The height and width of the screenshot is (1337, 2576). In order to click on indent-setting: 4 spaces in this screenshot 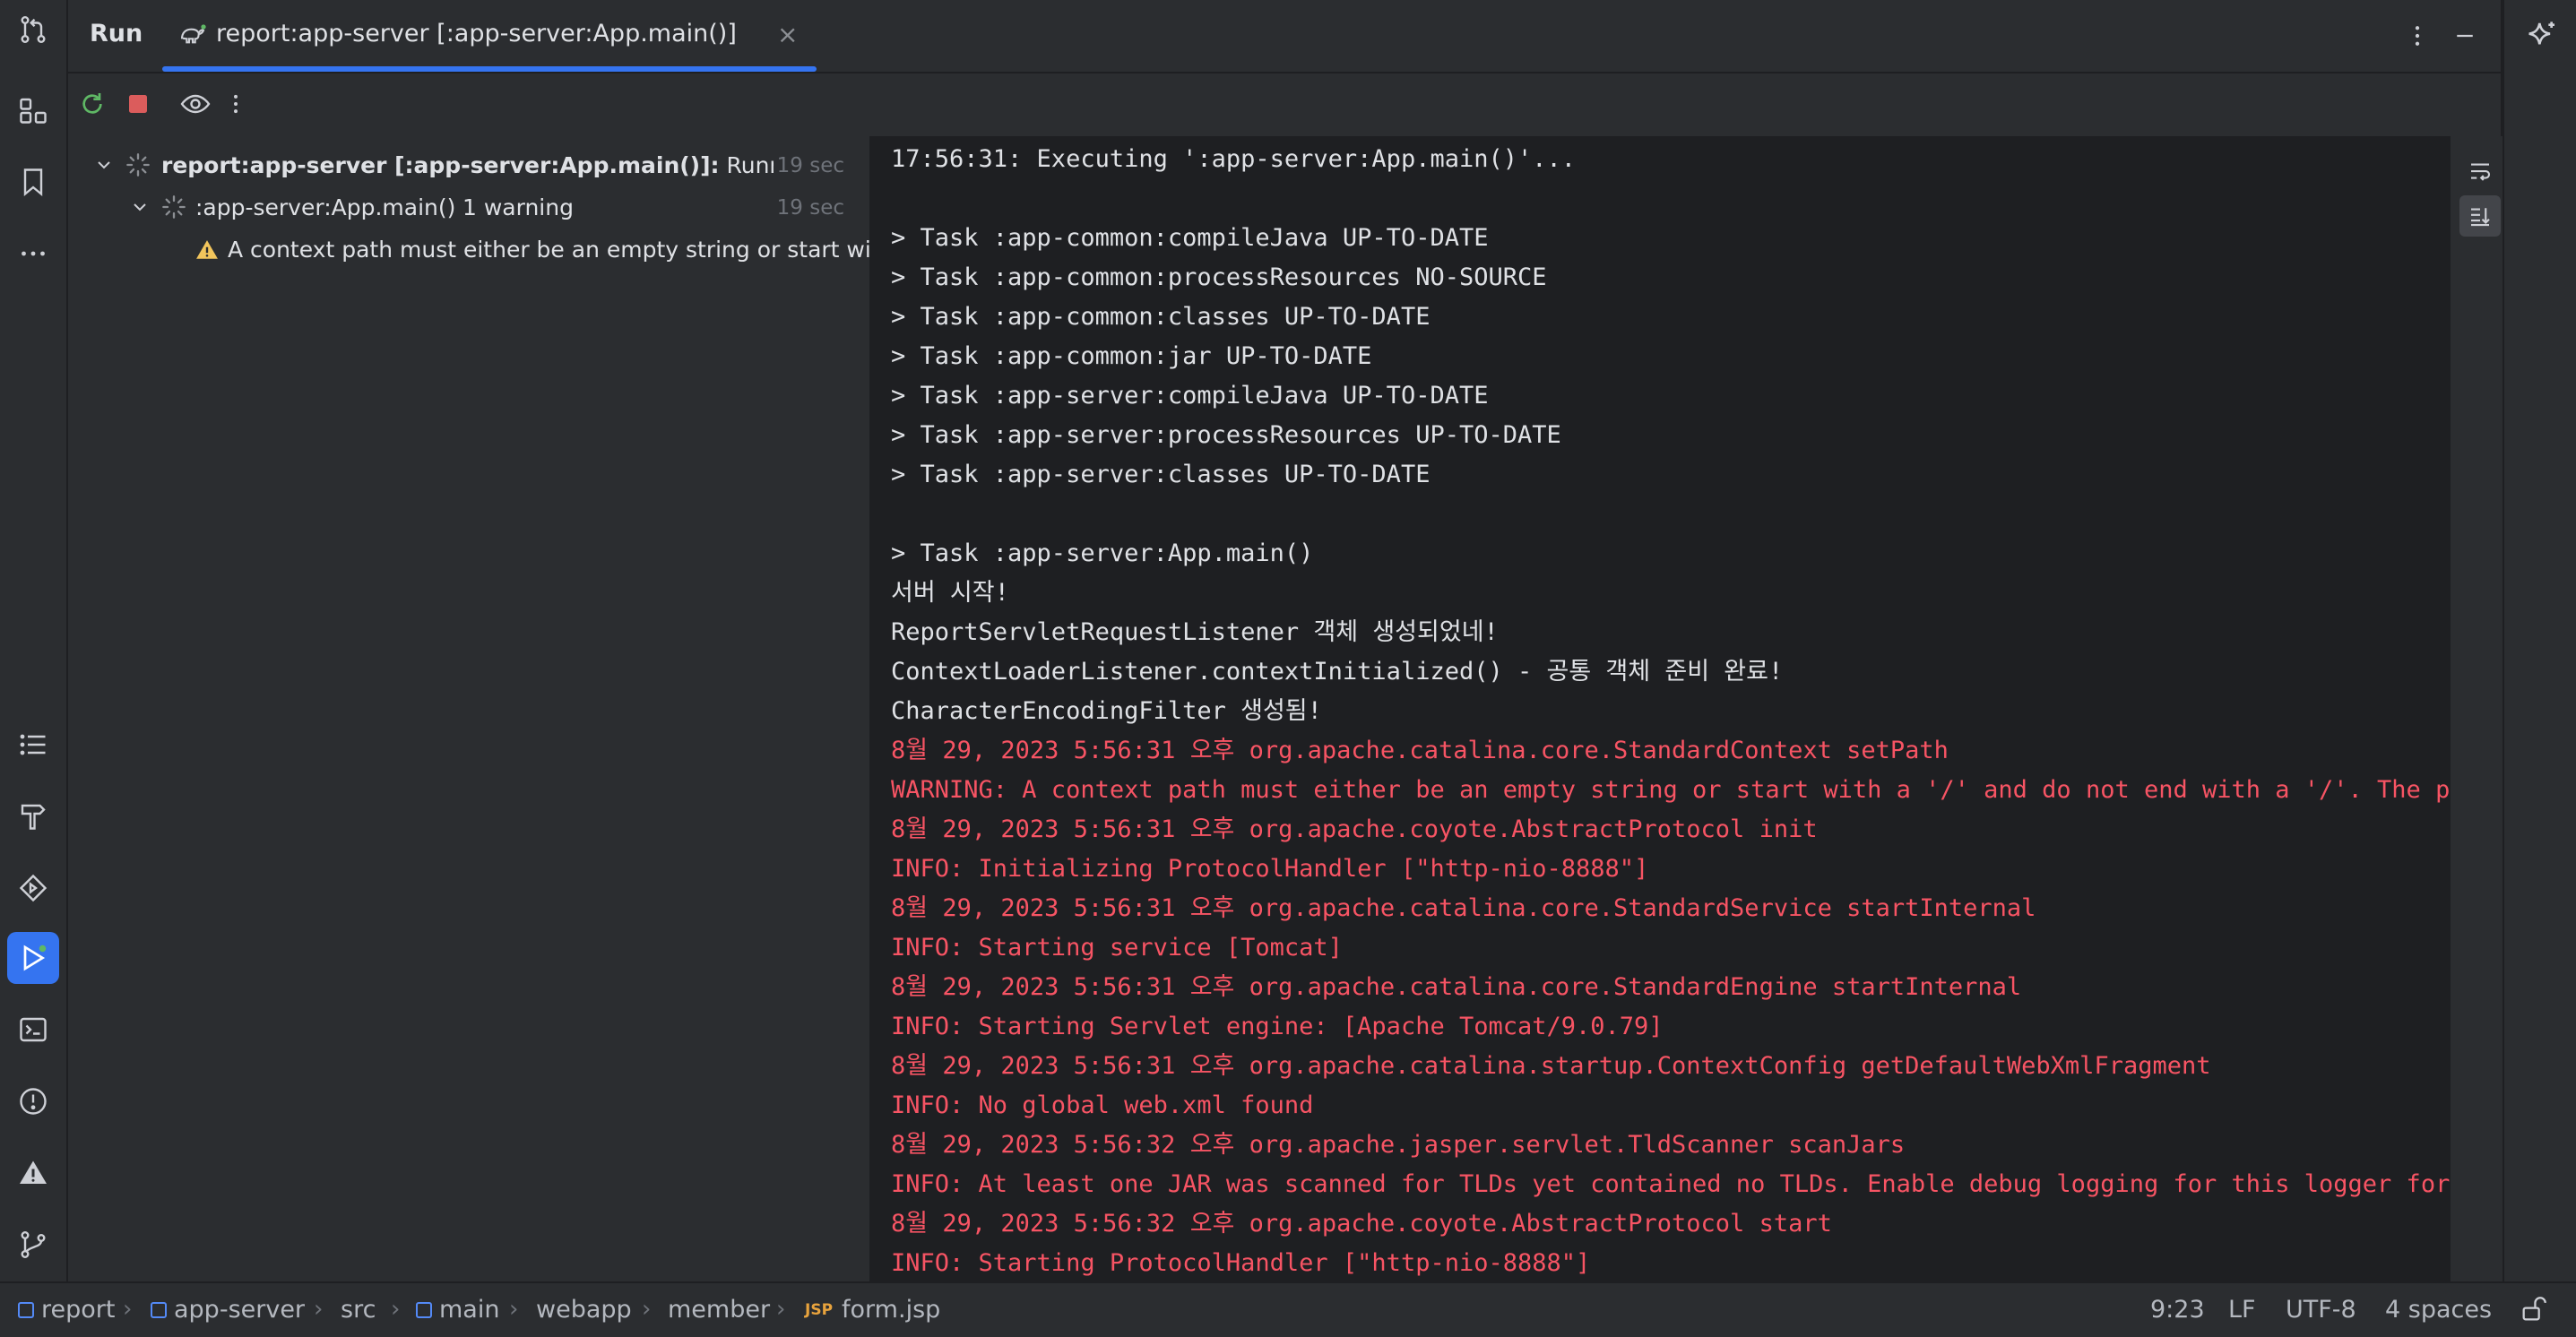, I will do `click(2438, 1310)`.